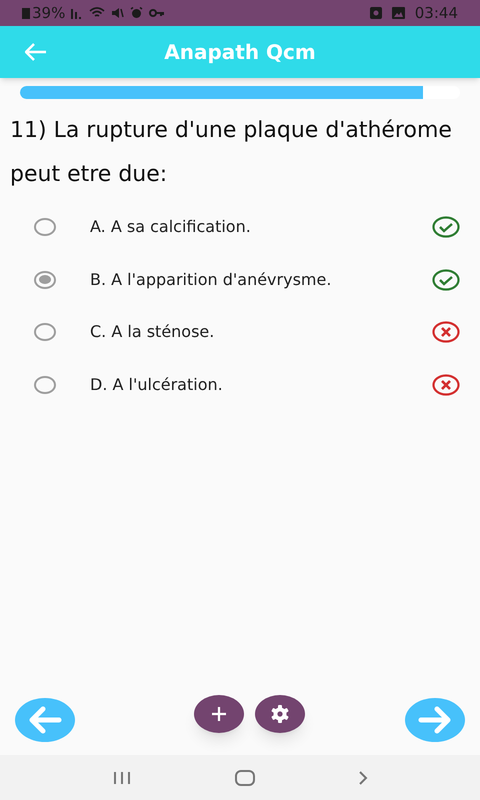 The width and height of the screenshot is (480, 800). Describe the element at coordinates (157, 13) in the screenshot. I see `key-icon` at that location.